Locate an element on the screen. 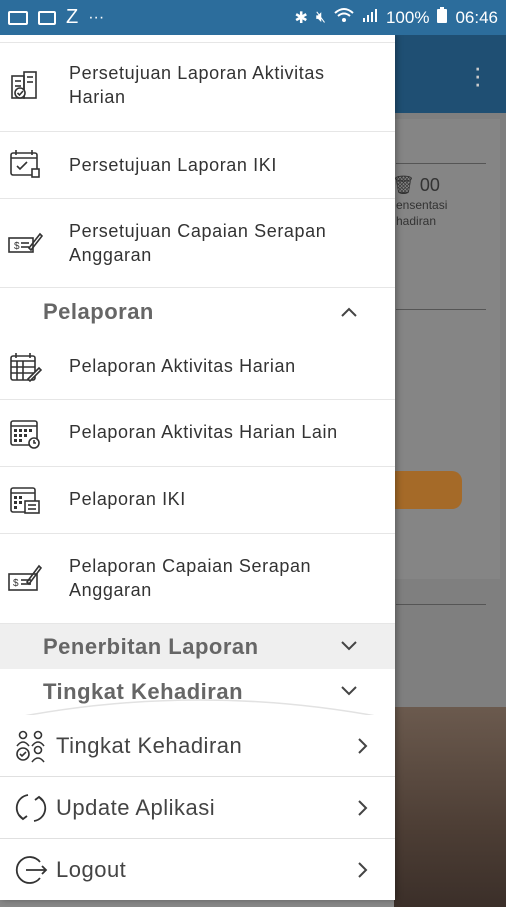 Image resolution: width=506 pixels, height=907 pixels. more-dots-icon: ··· is located at coordinates (96, 17).